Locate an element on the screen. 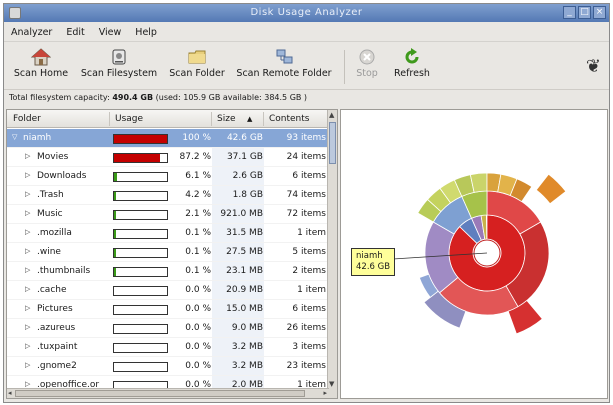  horizontal-scrollbar: ◂ ▸ is located at coordinates (168, 393).